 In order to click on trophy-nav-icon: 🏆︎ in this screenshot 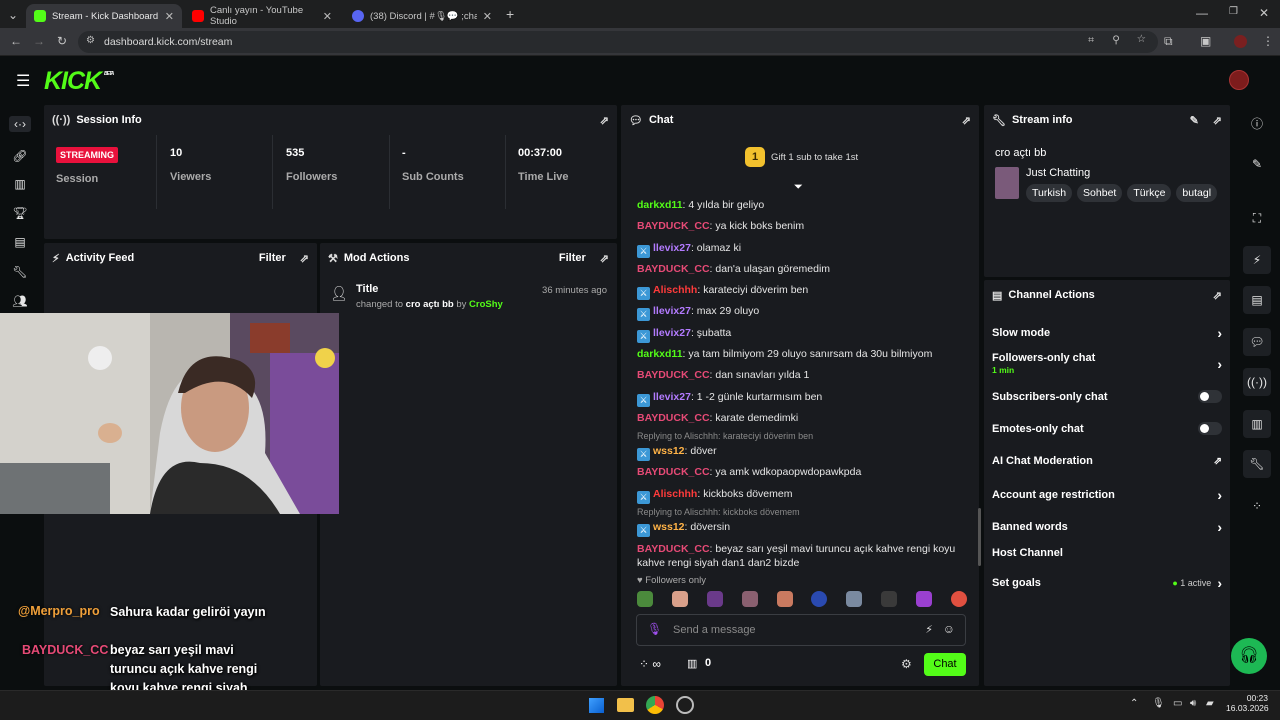, I will do `click(20, 213)`.